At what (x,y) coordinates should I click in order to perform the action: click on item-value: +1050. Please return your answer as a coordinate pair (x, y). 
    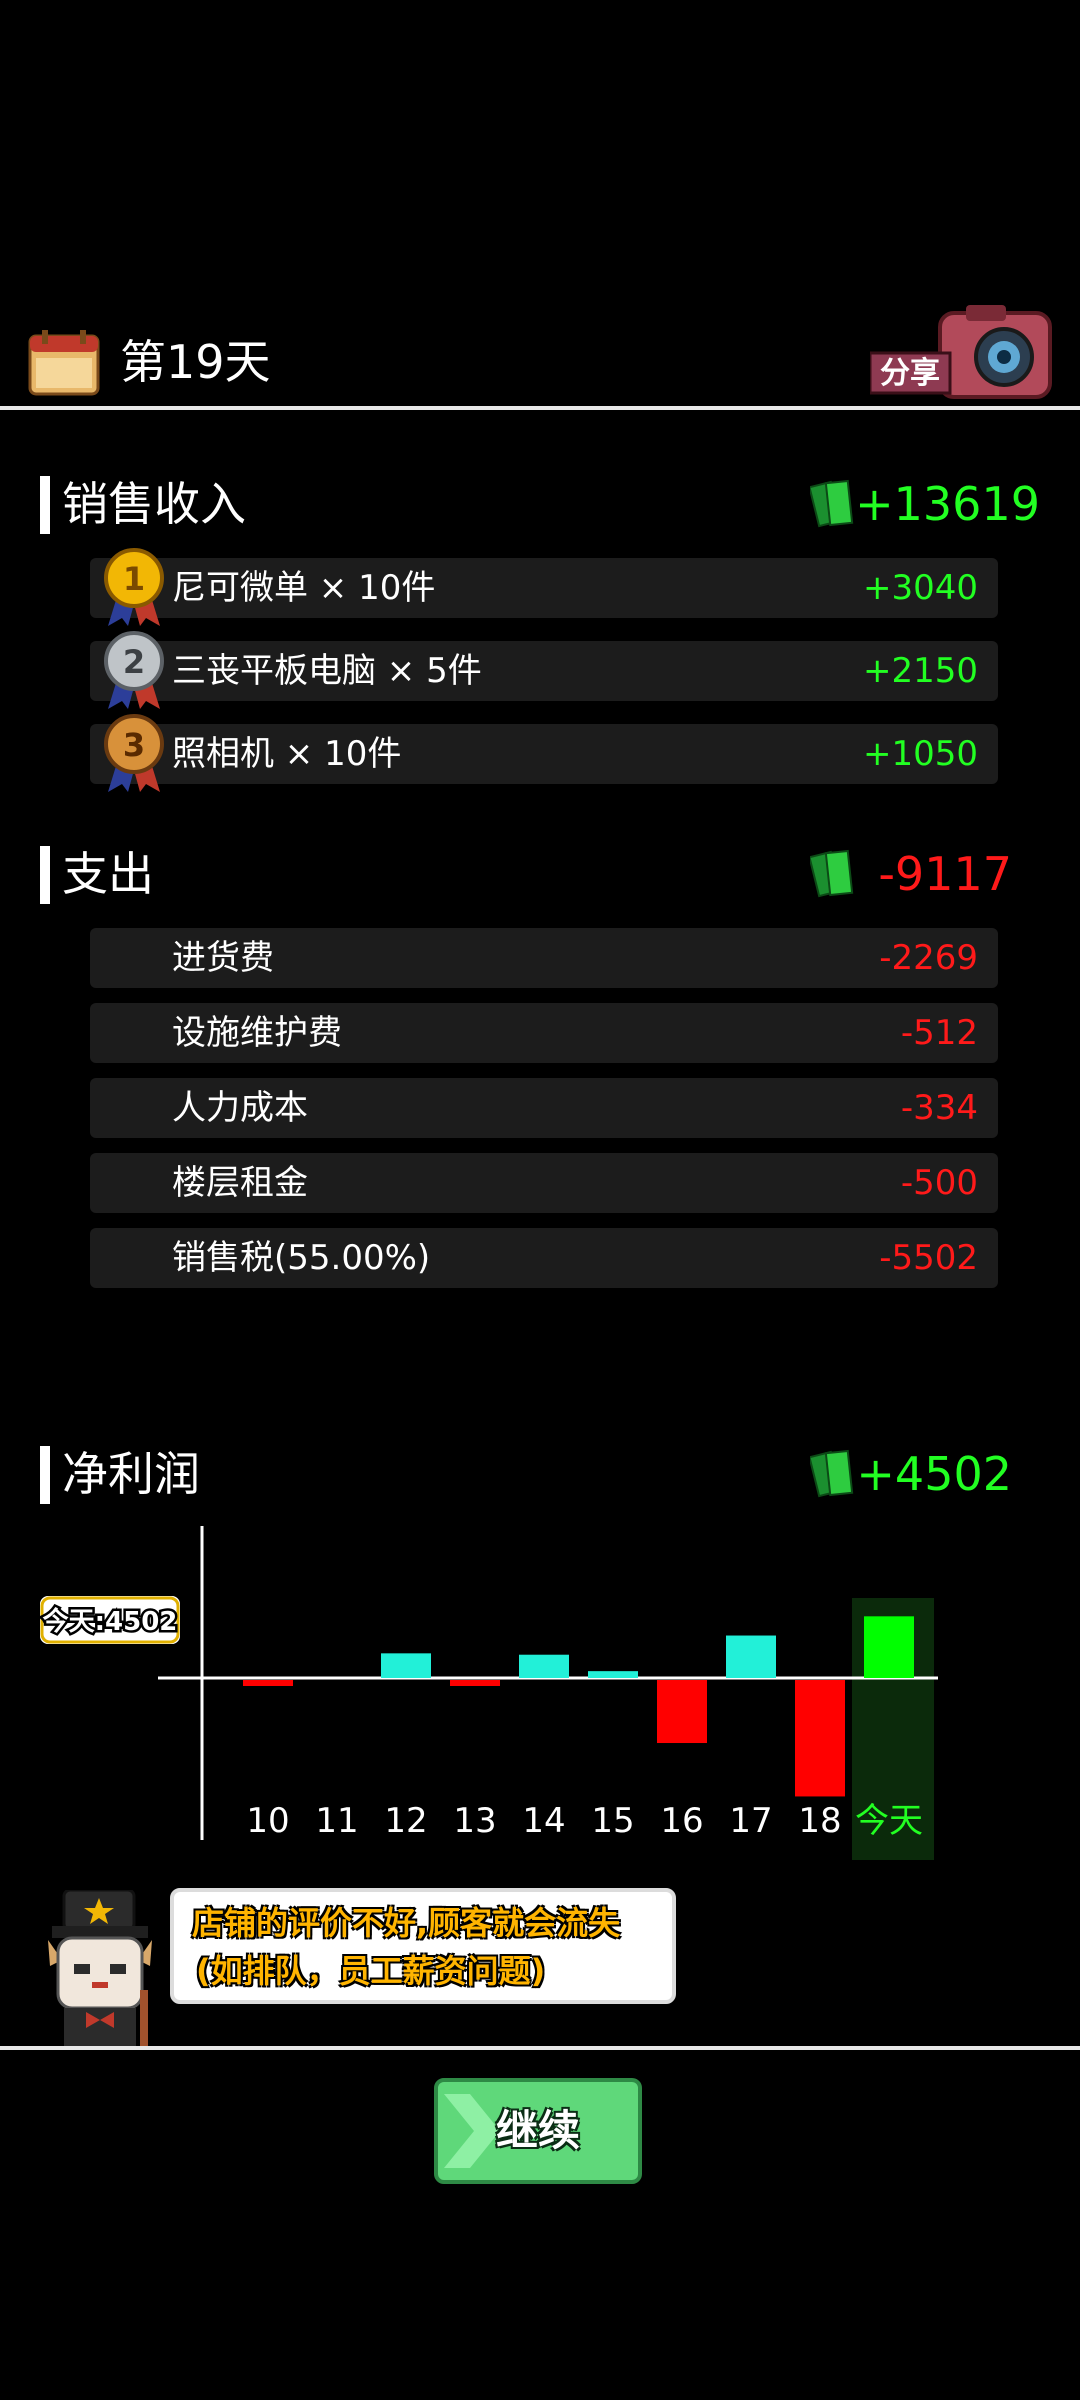
    Looking at the image, I should click on (920, 754).